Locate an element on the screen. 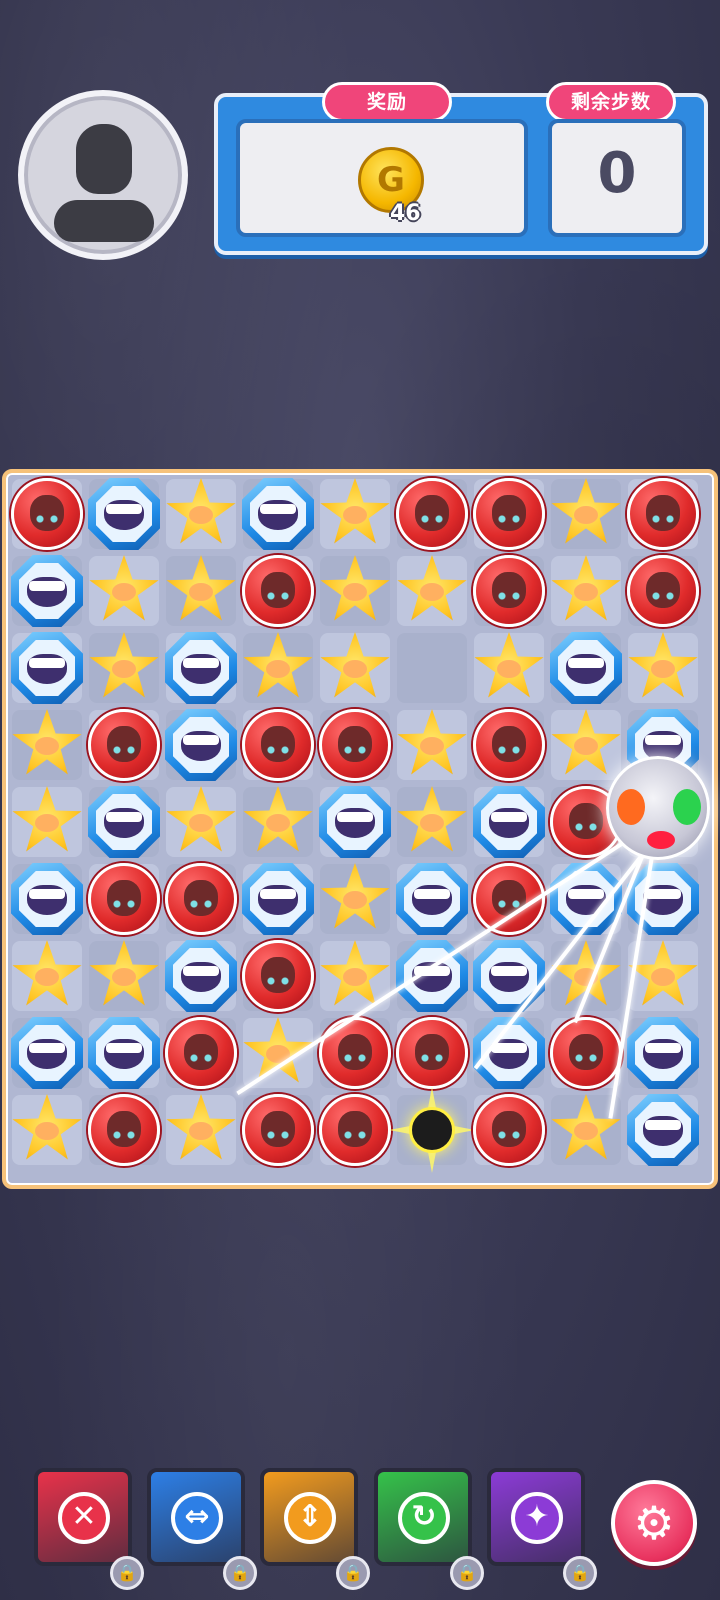  moves-box: 0 is located at coordinates (617, 178).